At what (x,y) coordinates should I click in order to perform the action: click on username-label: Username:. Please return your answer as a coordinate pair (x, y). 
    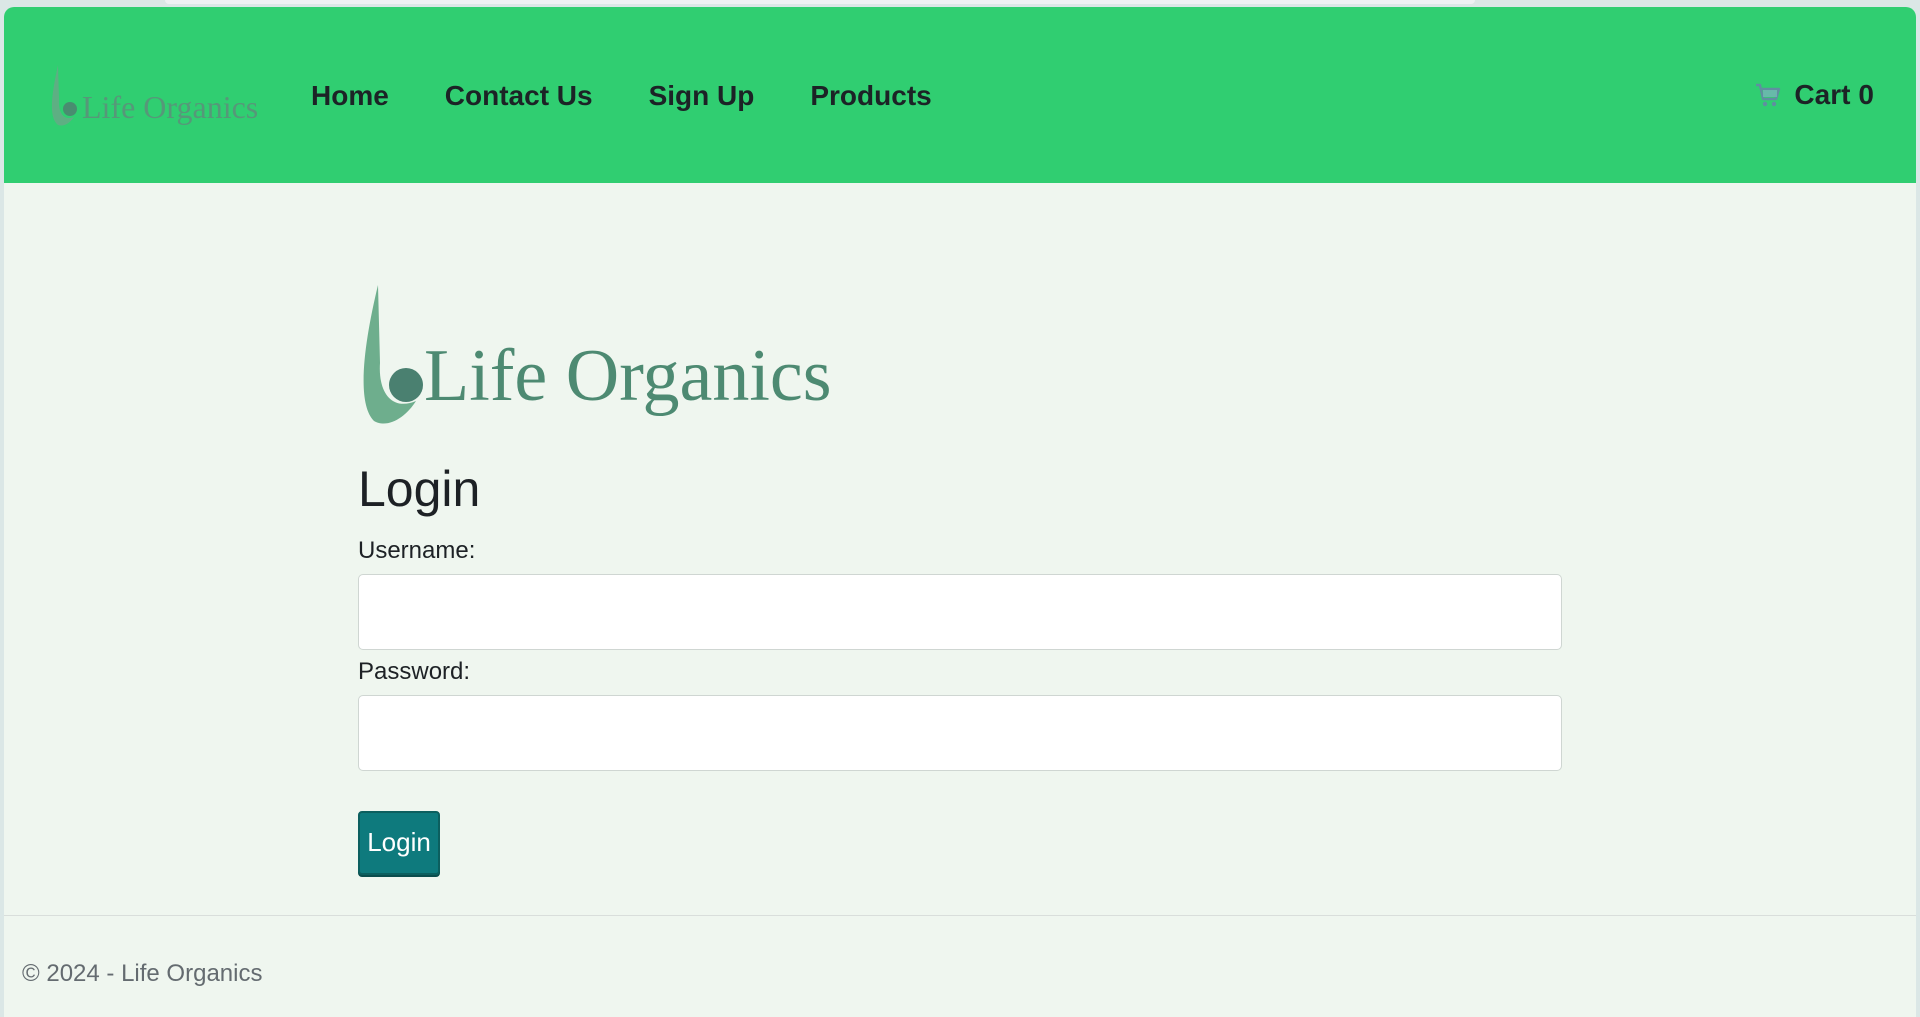
    Looking at the image, I should click on (417, 550).